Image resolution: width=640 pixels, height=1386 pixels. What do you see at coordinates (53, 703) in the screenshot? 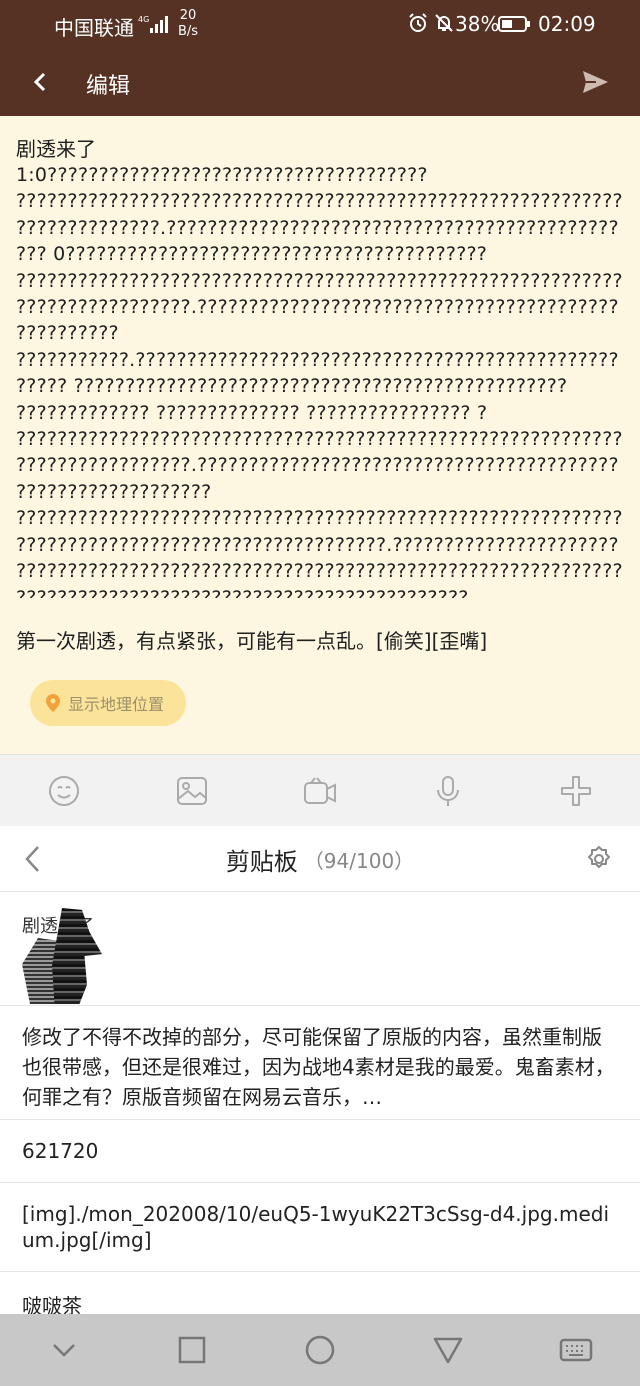
I see `location-pin-icon` at bounding box center [53, 703].